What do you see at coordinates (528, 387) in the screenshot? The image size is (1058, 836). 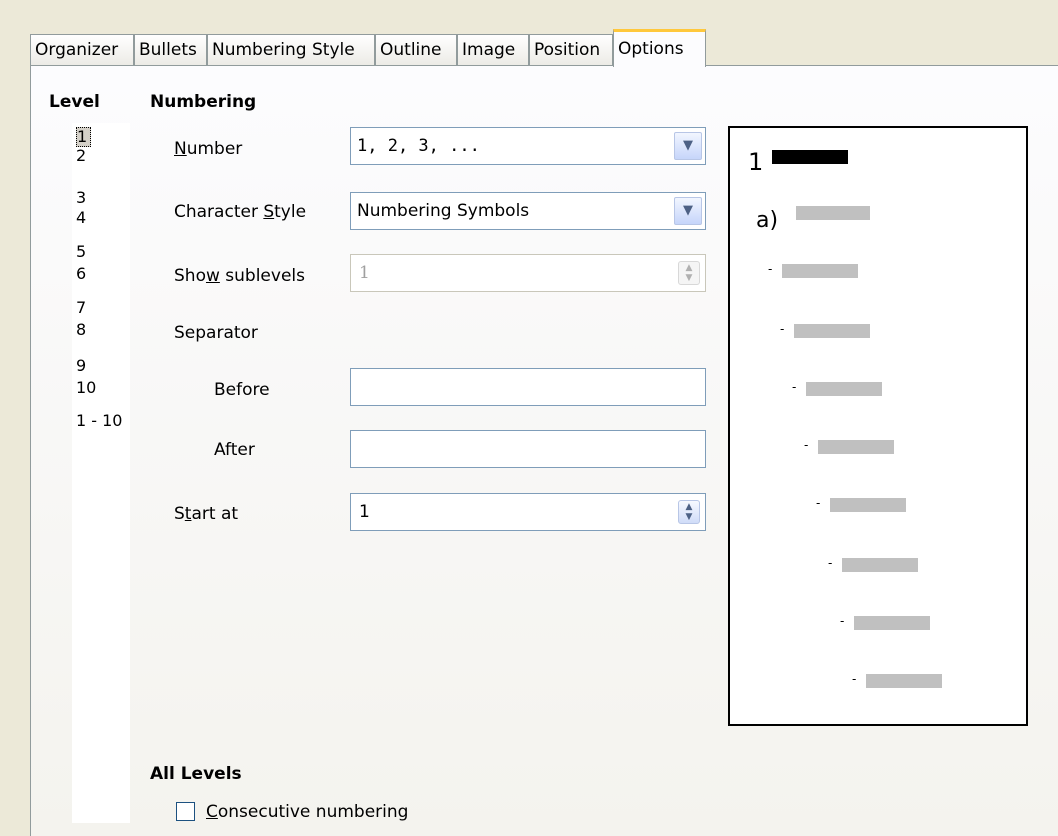 I see `before-input` at bounding box center [528, 387].